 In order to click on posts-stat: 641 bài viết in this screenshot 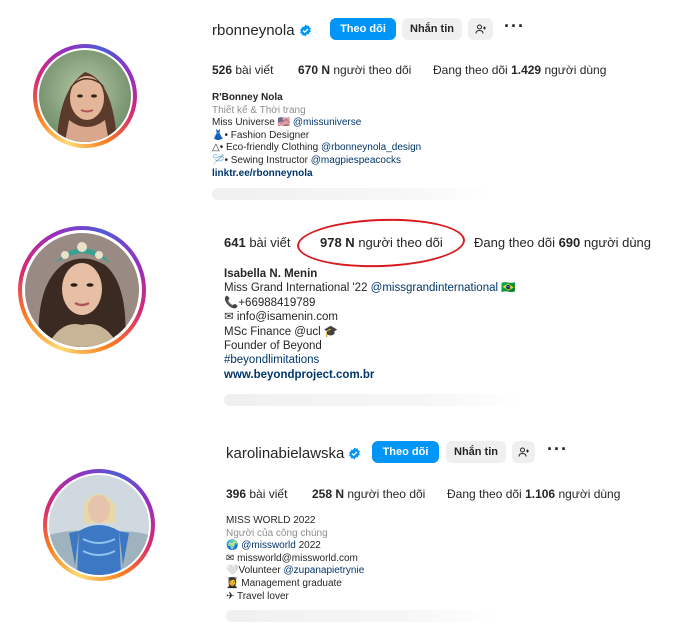, I will do `click(257, 242)`.